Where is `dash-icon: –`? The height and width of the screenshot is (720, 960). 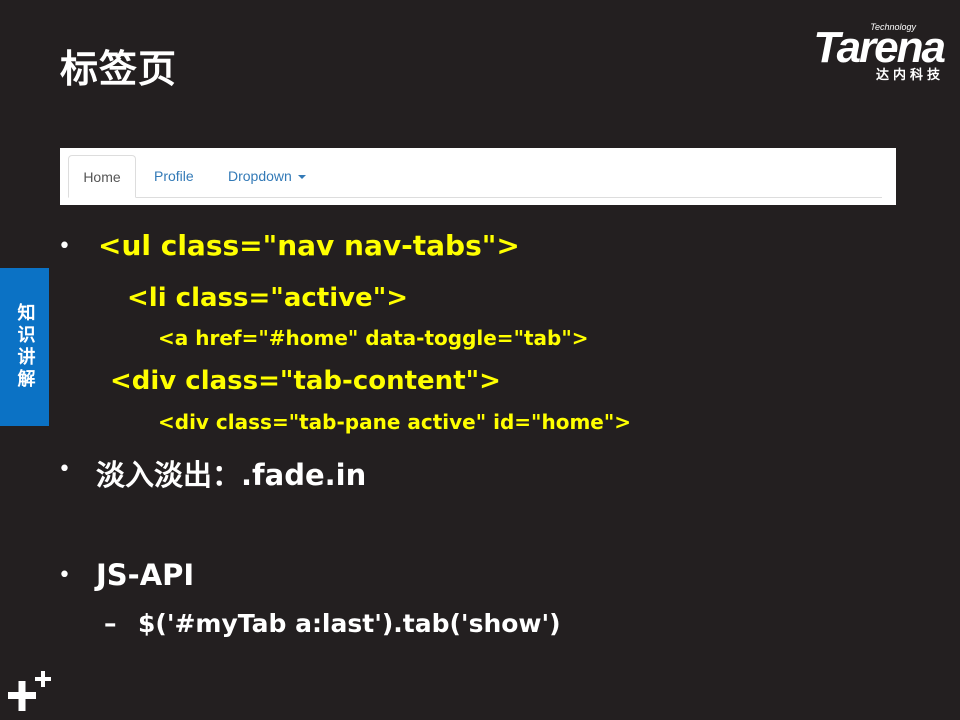 dash-icon: – is located at coordinates (110, 623).